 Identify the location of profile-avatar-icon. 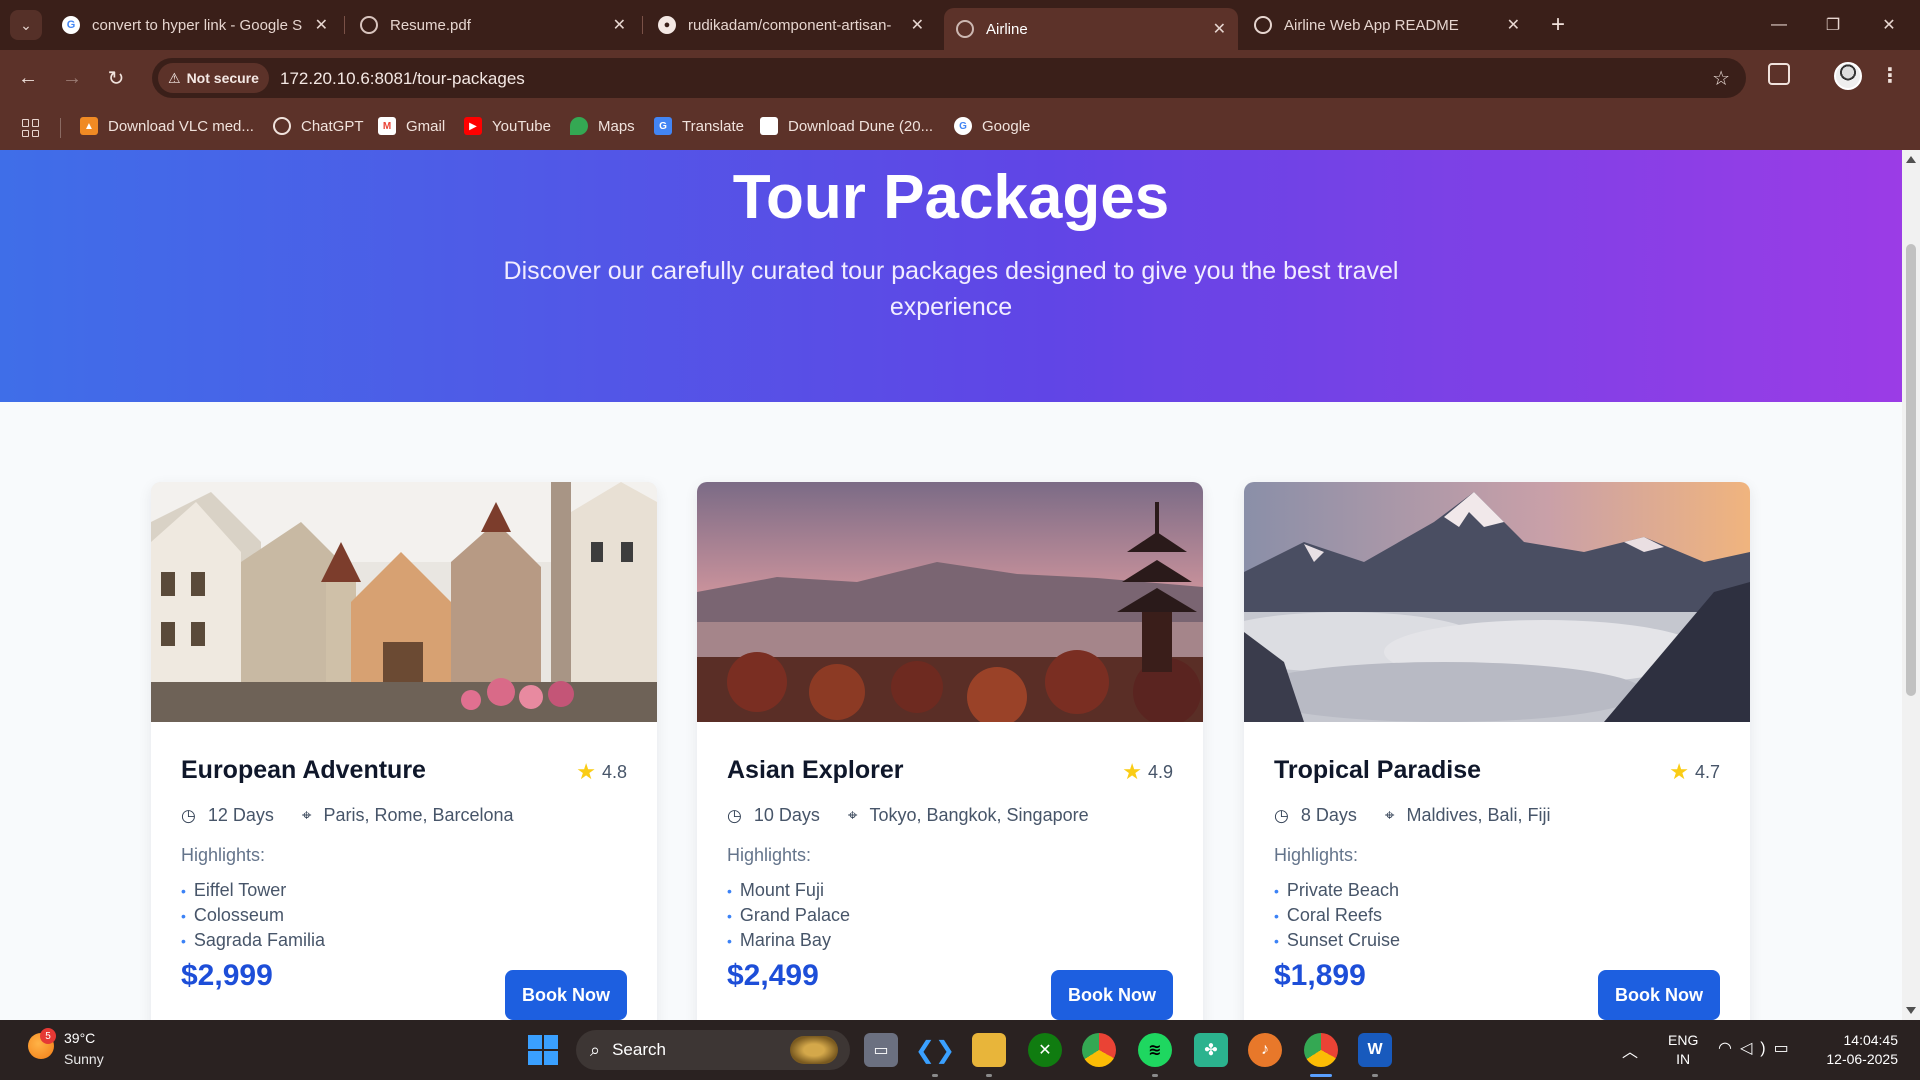
(1848, 76).